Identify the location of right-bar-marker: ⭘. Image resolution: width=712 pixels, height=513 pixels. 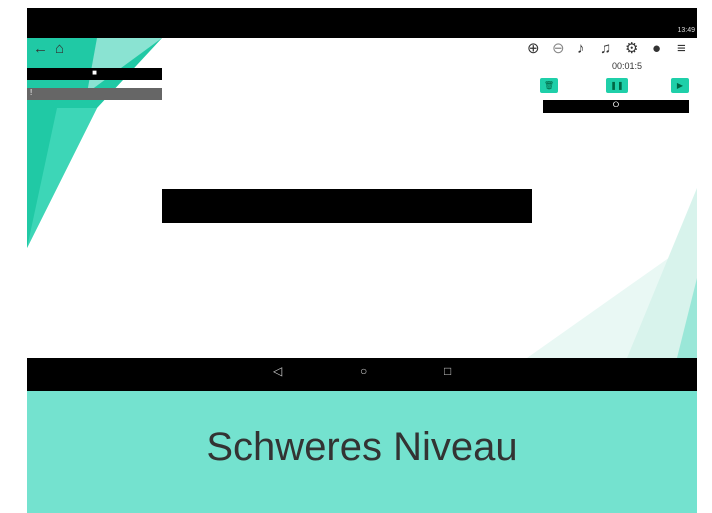
(616, 104).